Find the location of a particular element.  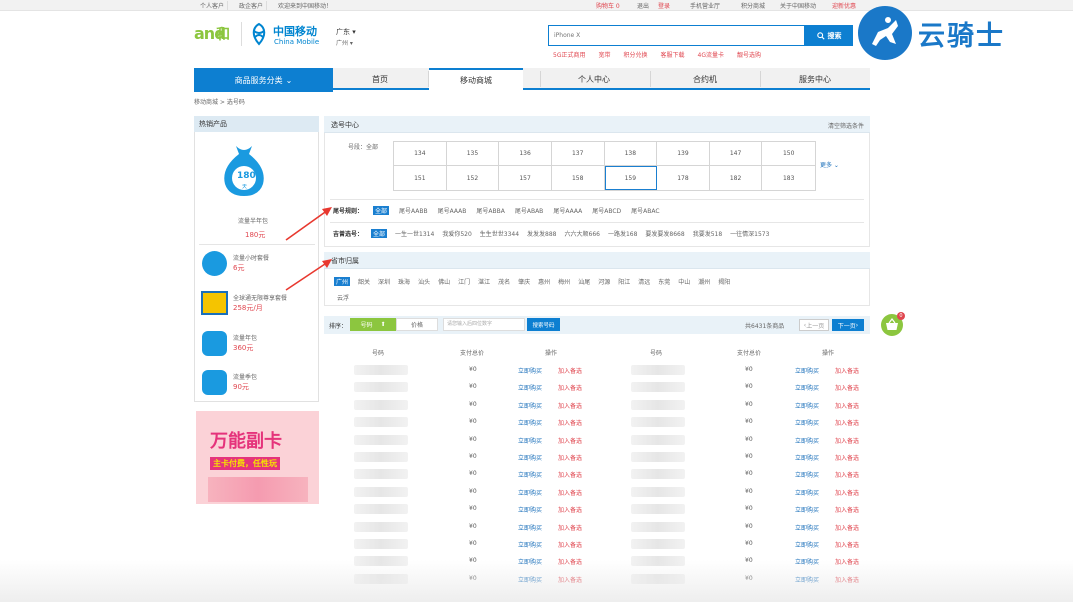

year-pack-icon is located at coordinates (214, 343).